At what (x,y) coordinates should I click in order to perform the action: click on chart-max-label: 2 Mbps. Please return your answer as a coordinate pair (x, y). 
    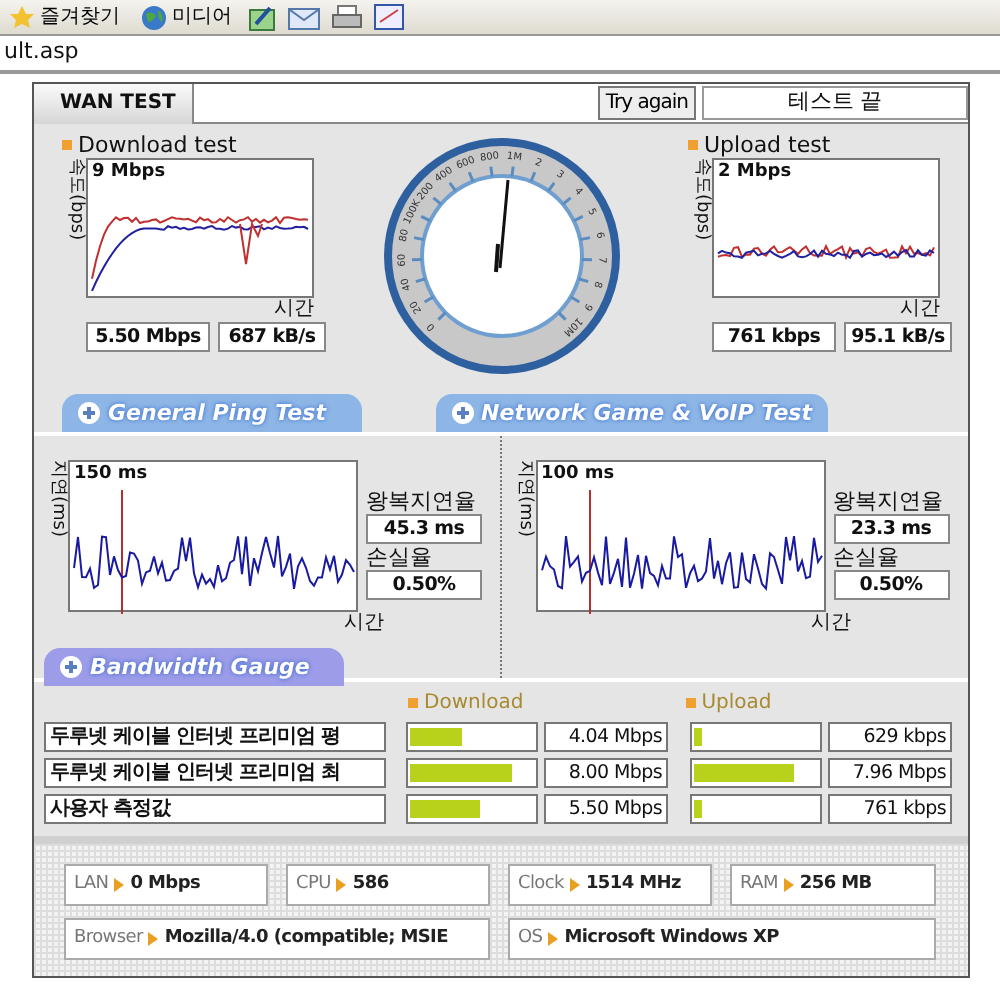
    Looking at the image, I should click on (755, 173).